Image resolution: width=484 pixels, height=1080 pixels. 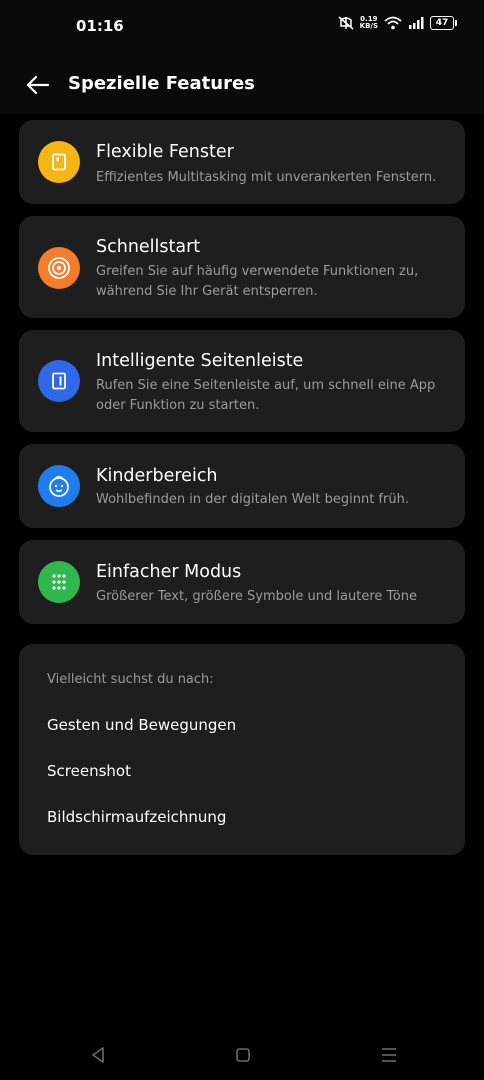 What do you see at coordinates (200, 361) in the screenshot?
I see `feature-title: Intelligente Seitenleiste` at bounding box center [200, 361].